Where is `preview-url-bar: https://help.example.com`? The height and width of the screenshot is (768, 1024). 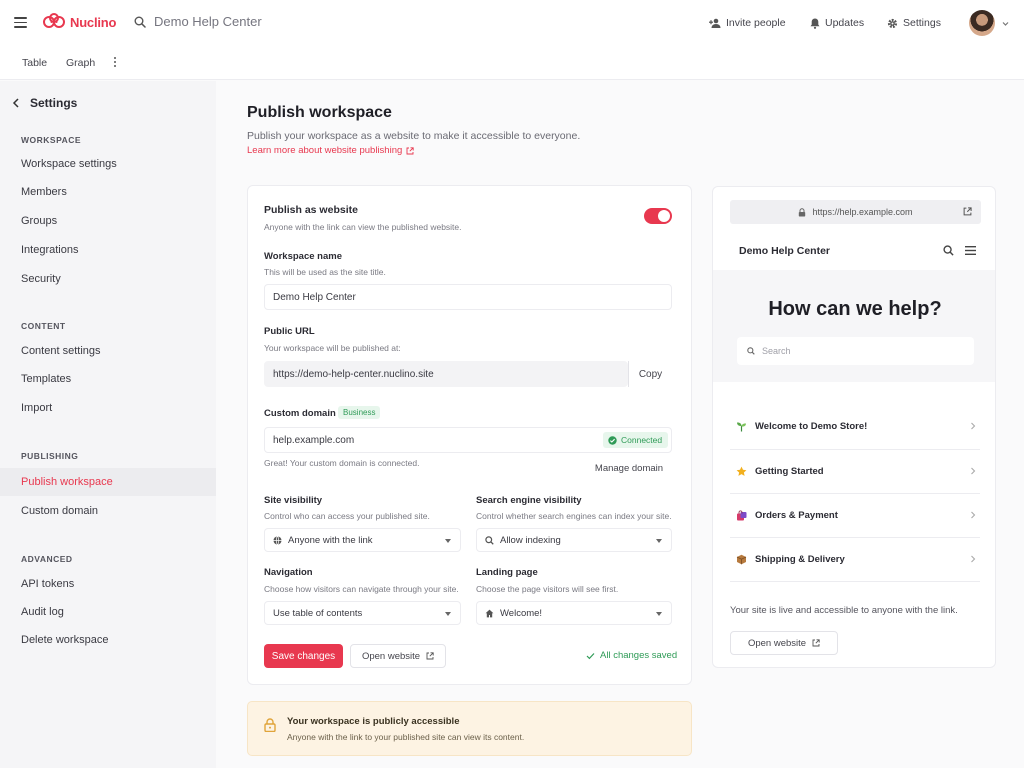
preview-url-bar: https://help.example.com is located at coordinates (855, 212).